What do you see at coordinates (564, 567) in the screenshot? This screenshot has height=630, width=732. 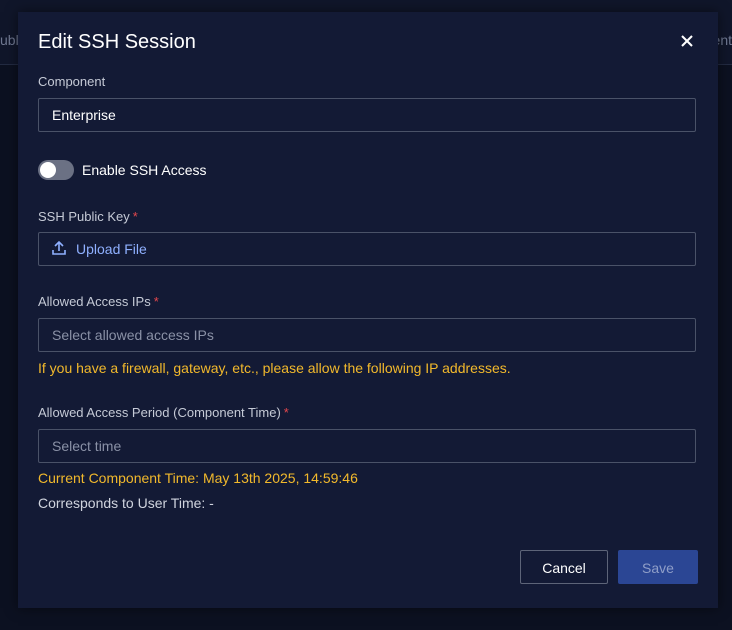 I see `cancel-button: Cancel` at bounding box center [564, 567].